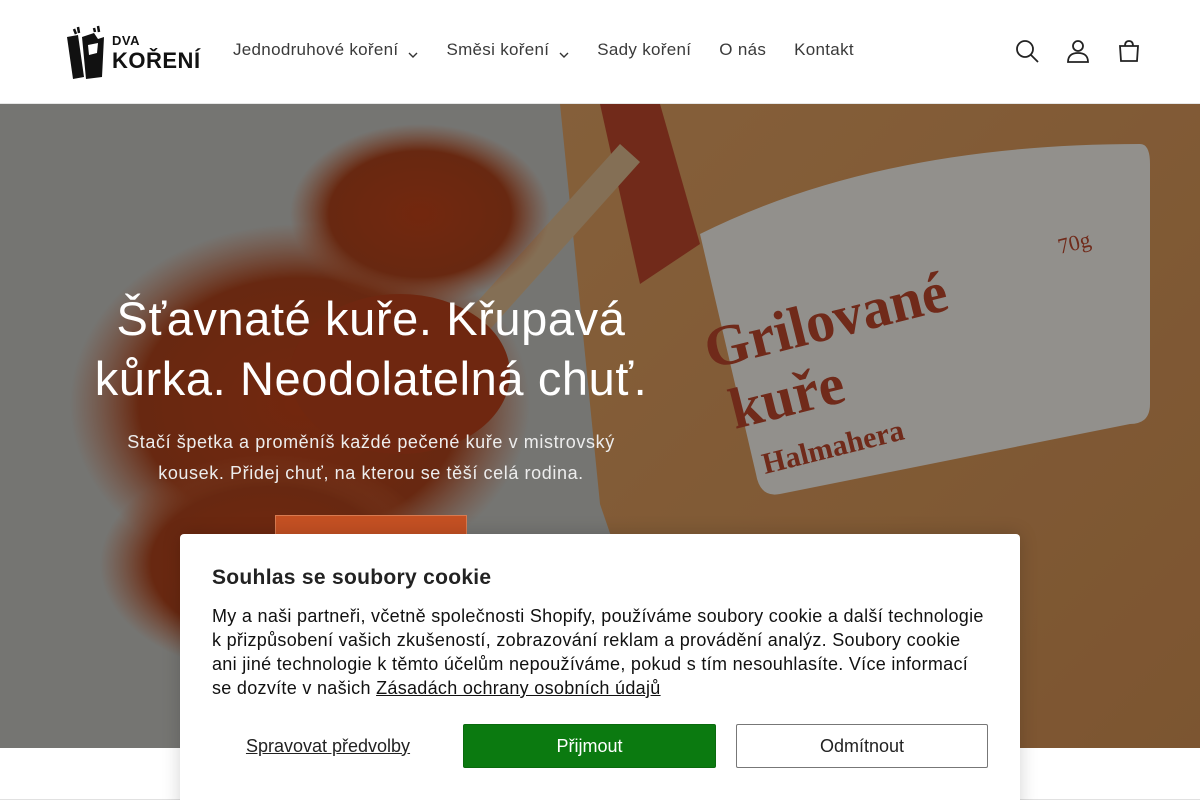 The width and height of the screenshot is (1200, 800). Describe the element at coordinates (316, 49) in the screenshot. I see `nav-label: Jednodruhové koření` at that location.